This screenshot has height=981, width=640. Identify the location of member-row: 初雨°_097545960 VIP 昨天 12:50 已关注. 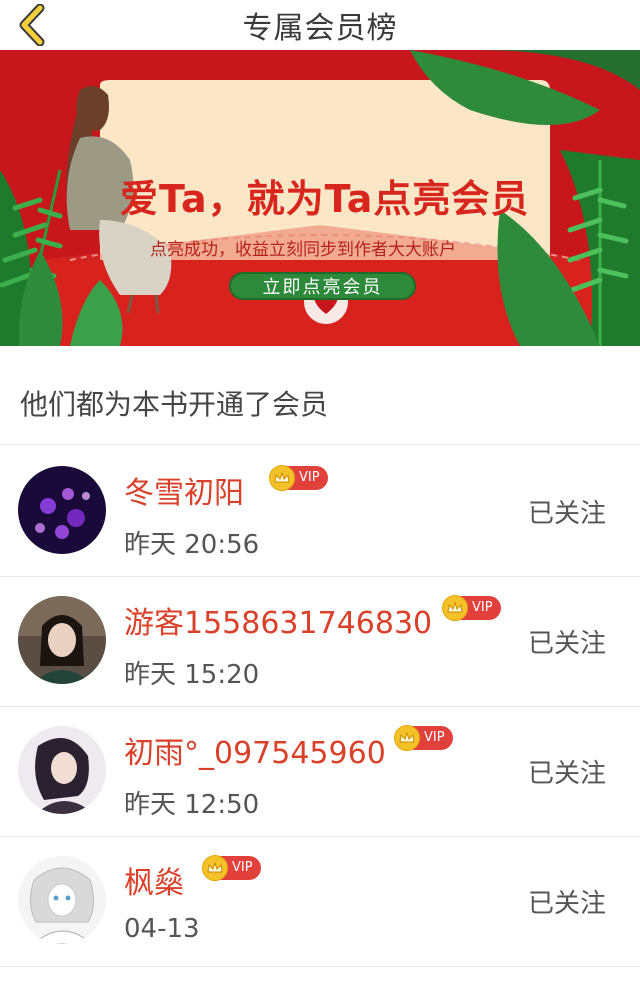
(320, 771).